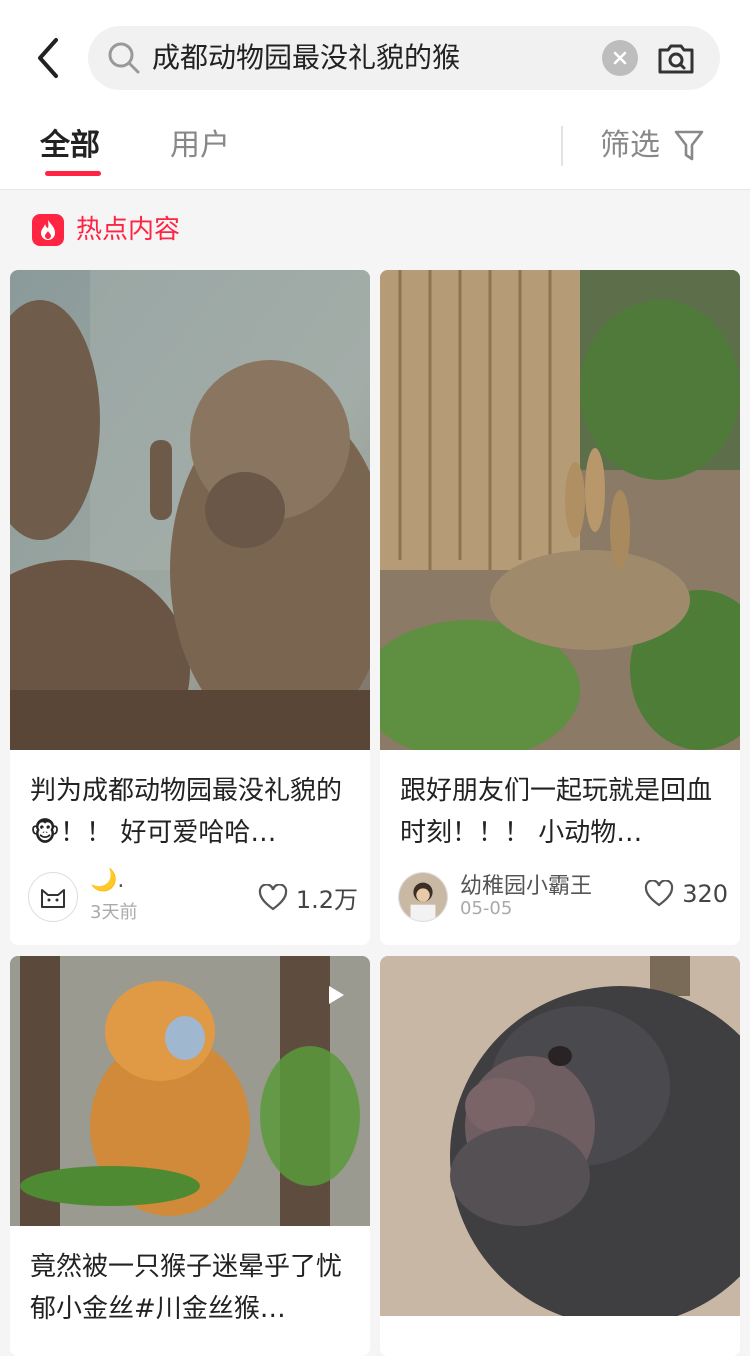  Describe the element at coordinates (486, 908) in the screenshot. I see `post-date: 05-05` at that location.